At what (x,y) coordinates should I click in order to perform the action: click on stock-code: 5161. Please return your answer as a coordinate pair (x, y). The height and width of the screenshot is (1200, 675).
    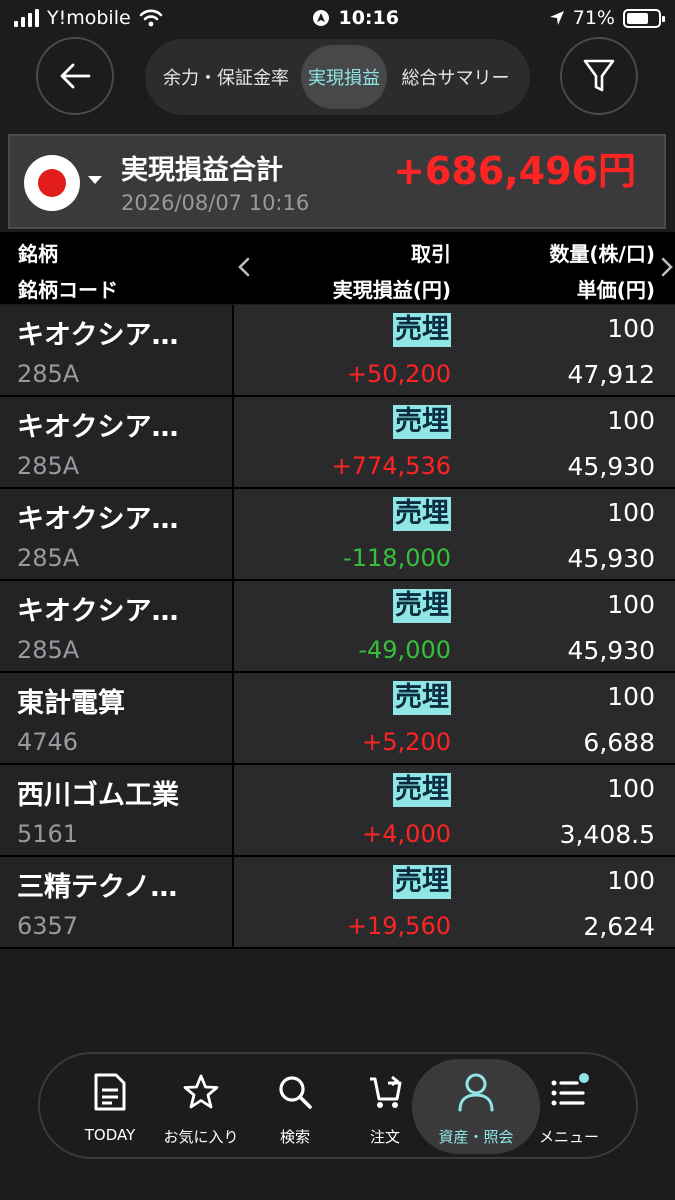
    Looking at the image, I should click on (48, 834).